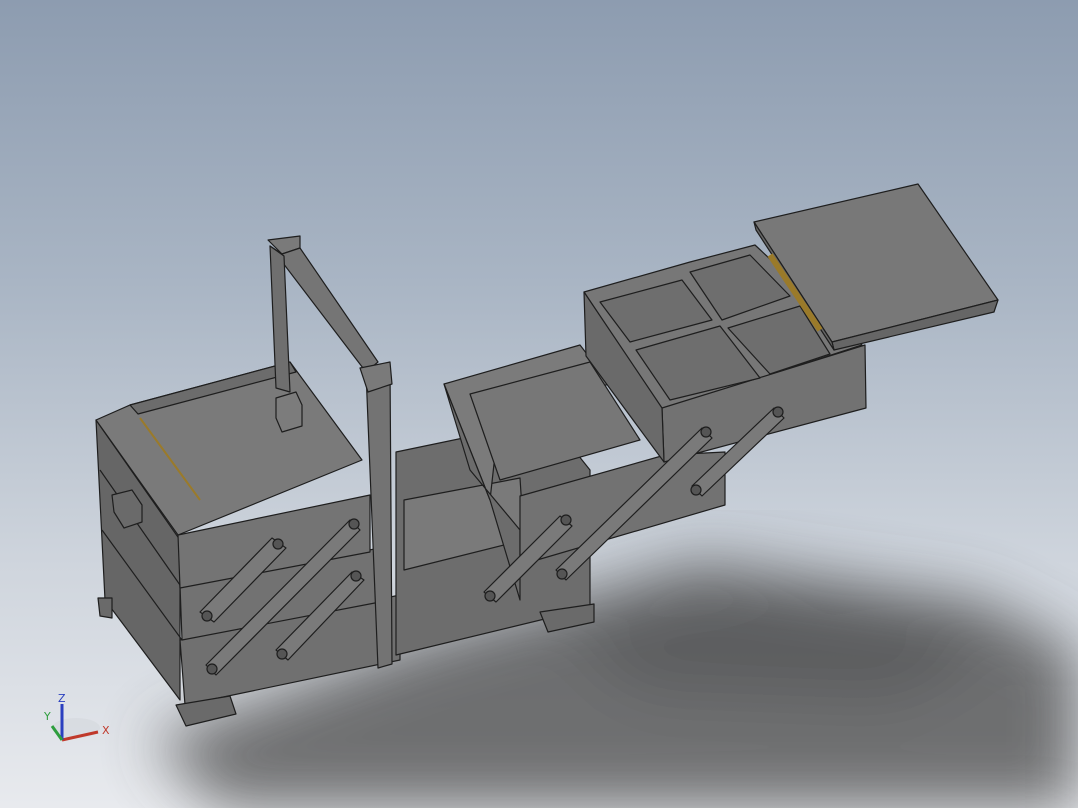 The height and width of the screenshot is (808, 1078). Describe the element at coordinates (62, 698) in the screenshot. I see `z-axis-label: Z` at that location.